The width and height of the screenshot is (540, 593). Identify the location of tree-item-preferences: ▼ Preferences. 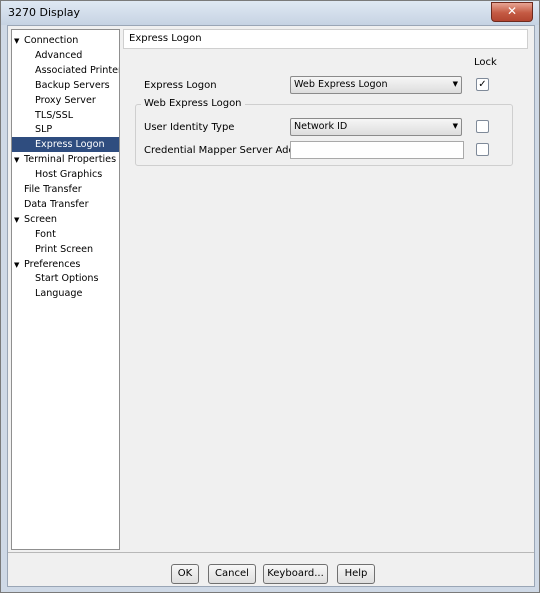
(47, 264).